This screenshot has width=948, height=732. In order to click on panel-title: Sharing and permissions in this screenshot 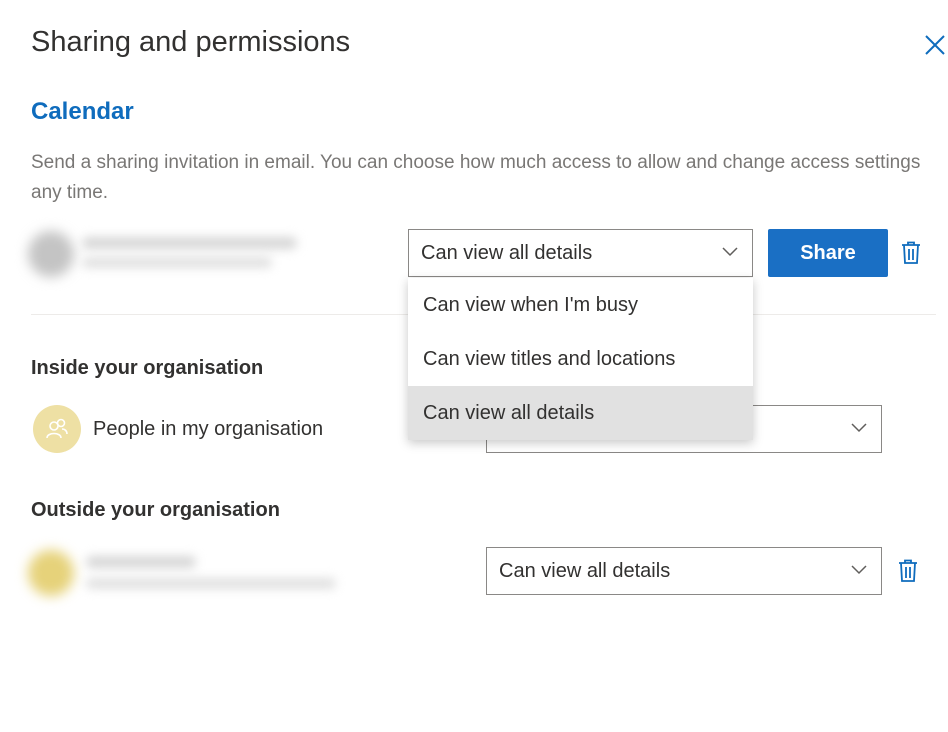, I will do `click(191, 42)`.